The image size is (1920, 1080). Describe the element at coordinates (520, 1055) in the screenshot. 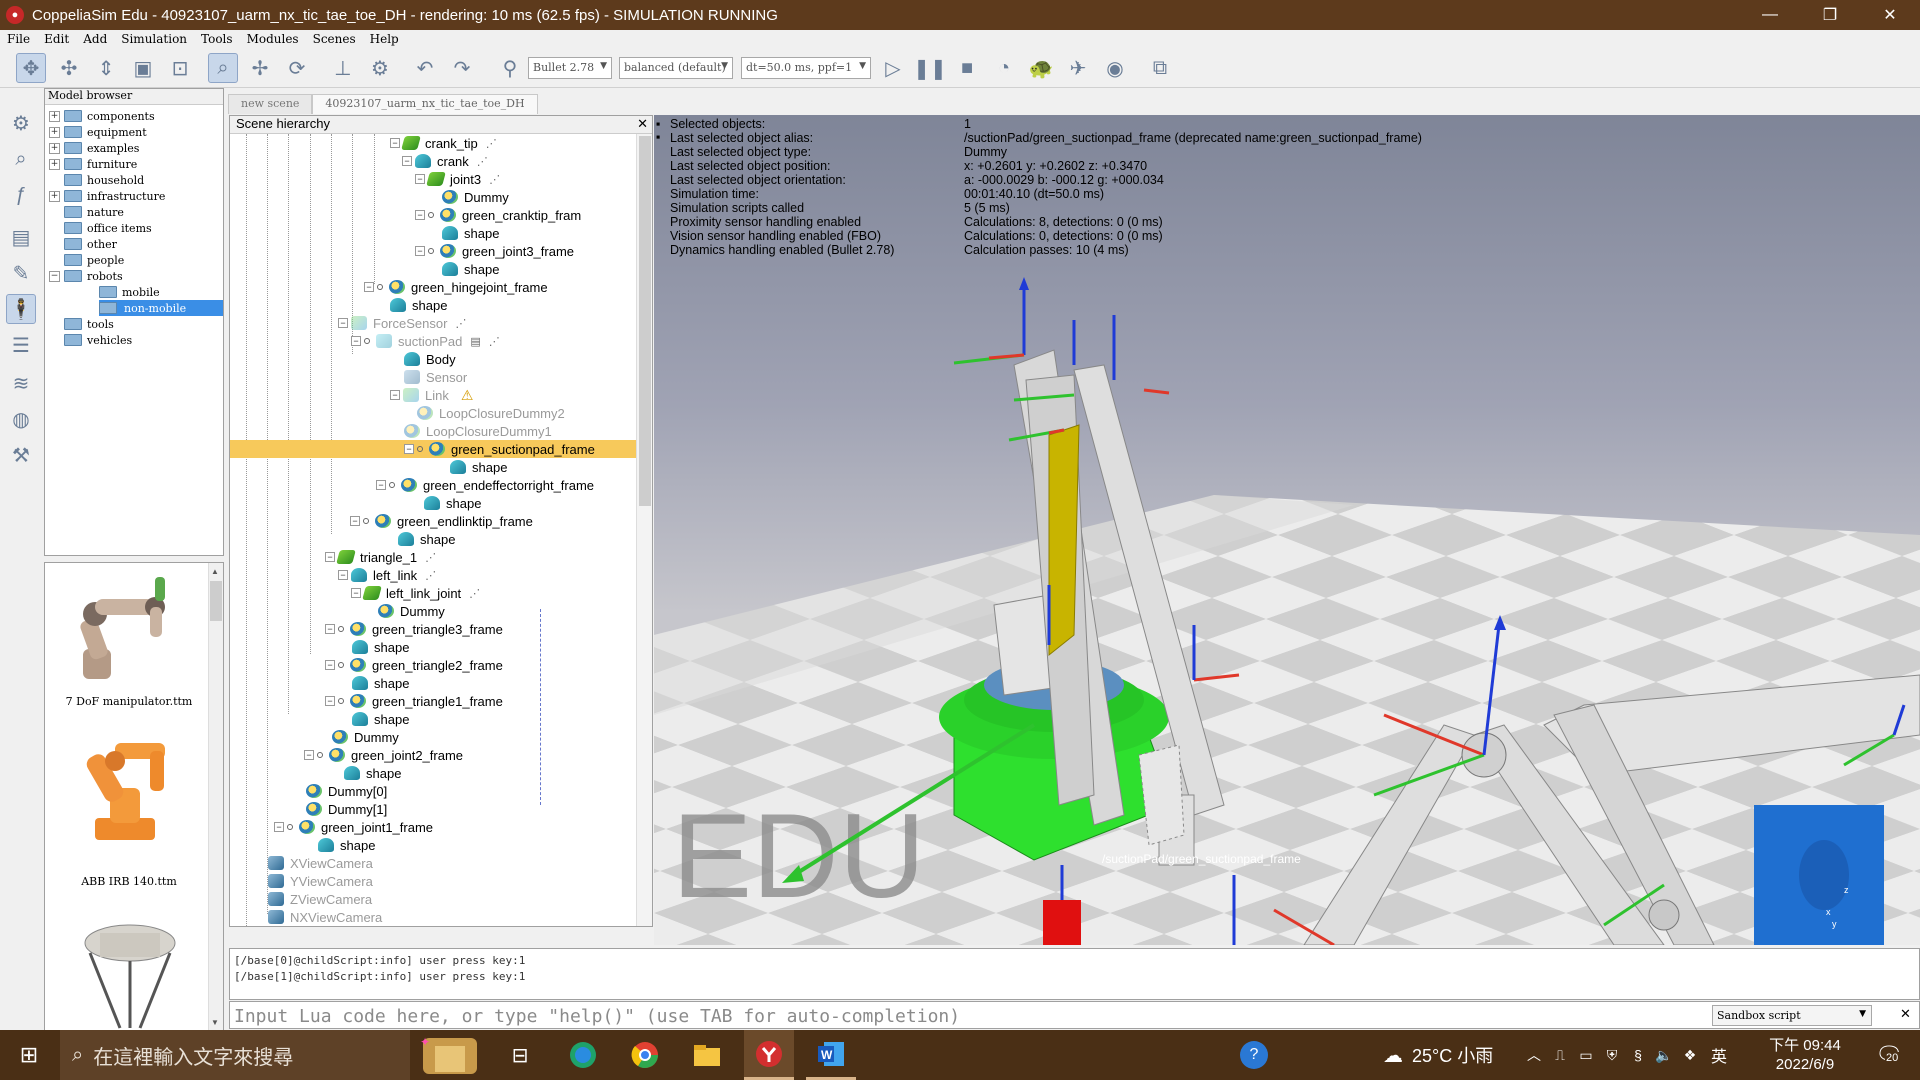

I see `task-view-icon: ⊟` at that location.